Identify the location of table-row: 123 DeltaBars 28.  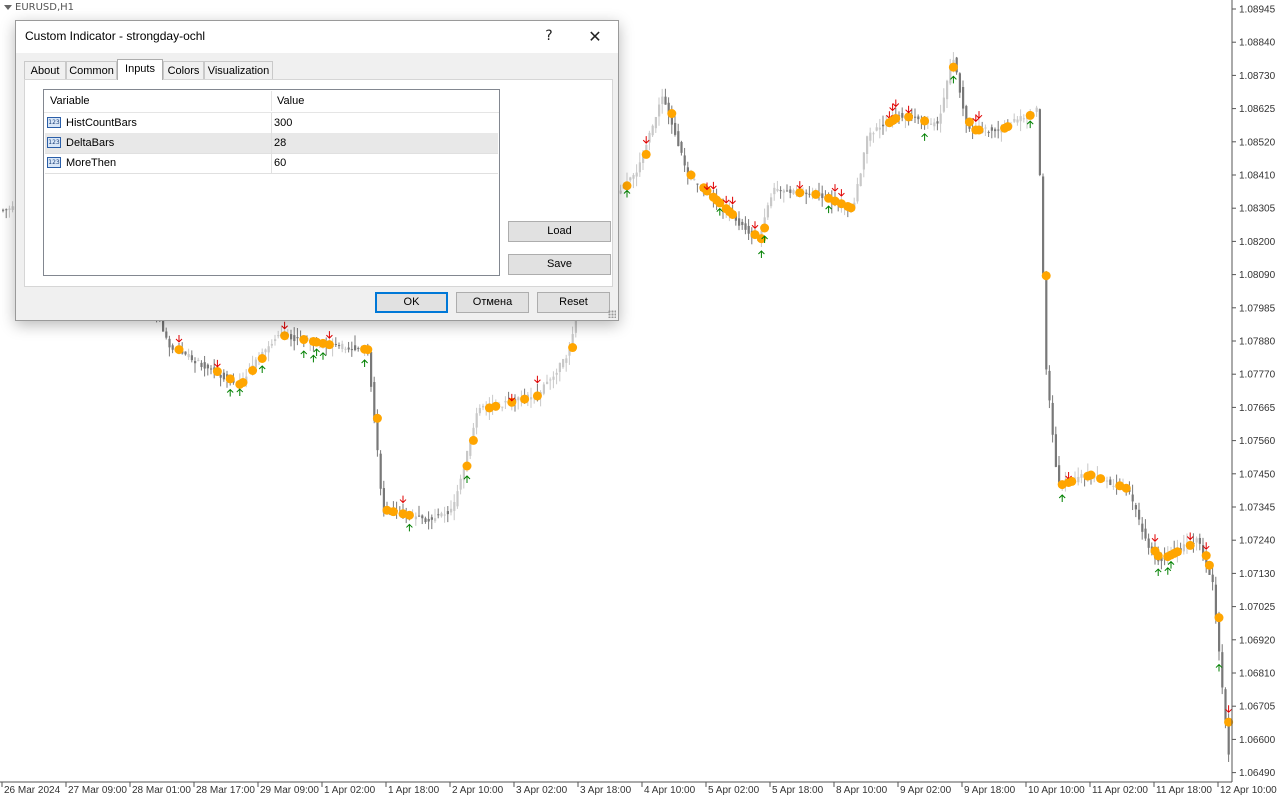
(271, 143).